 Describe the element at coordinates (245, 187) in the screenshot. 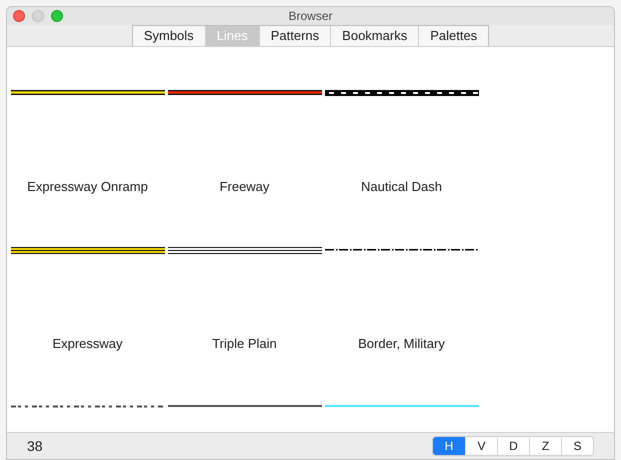

I see `line-style-label: Freeway` at that location.